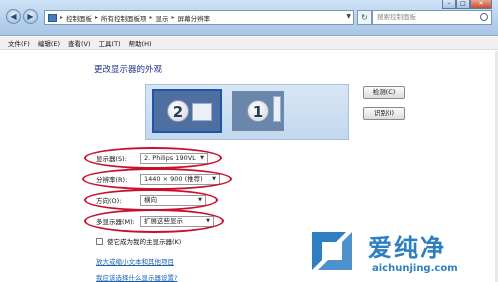 Image resolution: width=498 pixels, height=282 pixels. Describe the element at coordinates (449, 4) in the screenshot. I see `minimize-button: –` at that location.